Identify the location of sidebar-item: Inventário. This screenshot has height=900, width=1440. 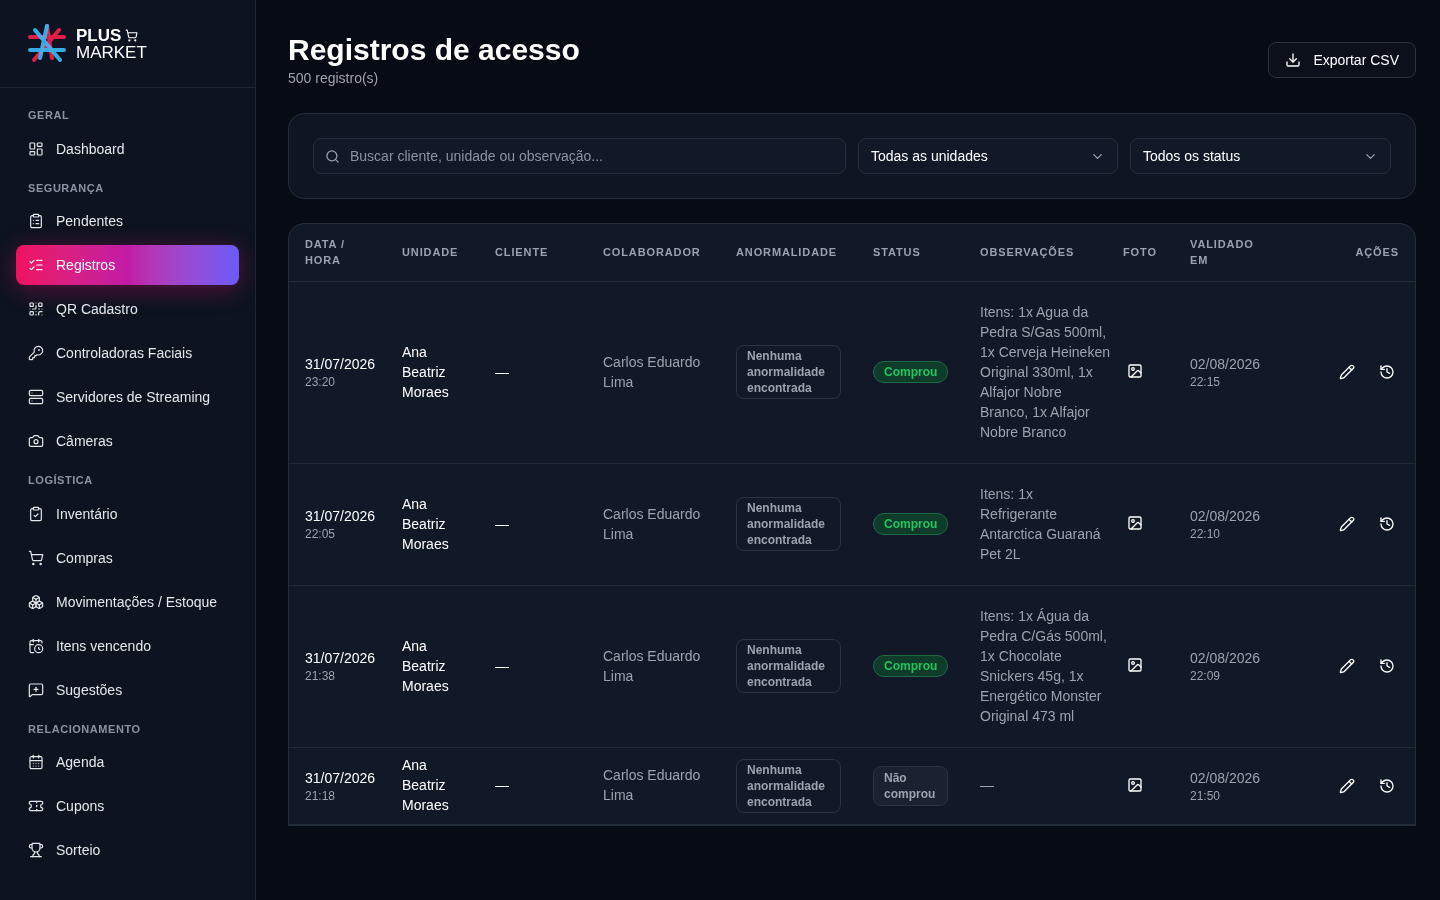
(127, 513).